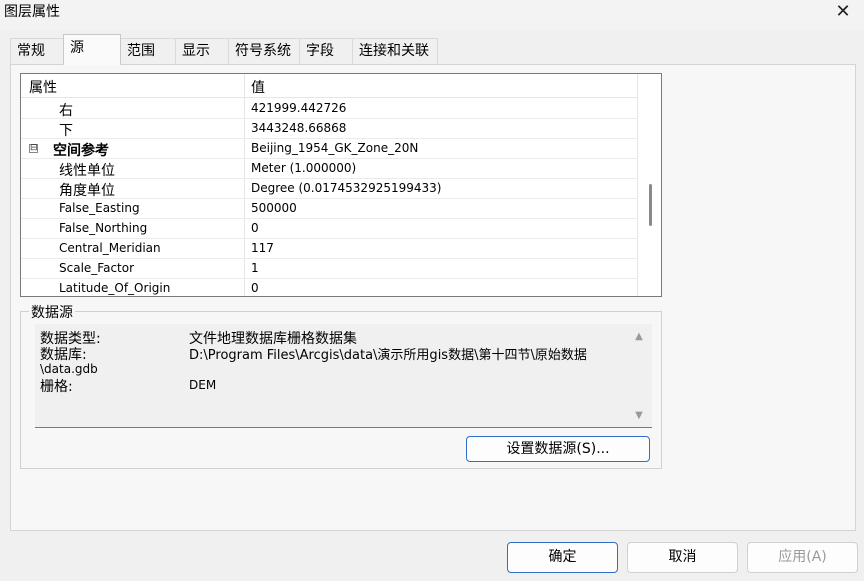  What do you see at coordinates (87, 171) in the screenshot?
I see `property-name: 线性单位` at bounding box center [87, 171].